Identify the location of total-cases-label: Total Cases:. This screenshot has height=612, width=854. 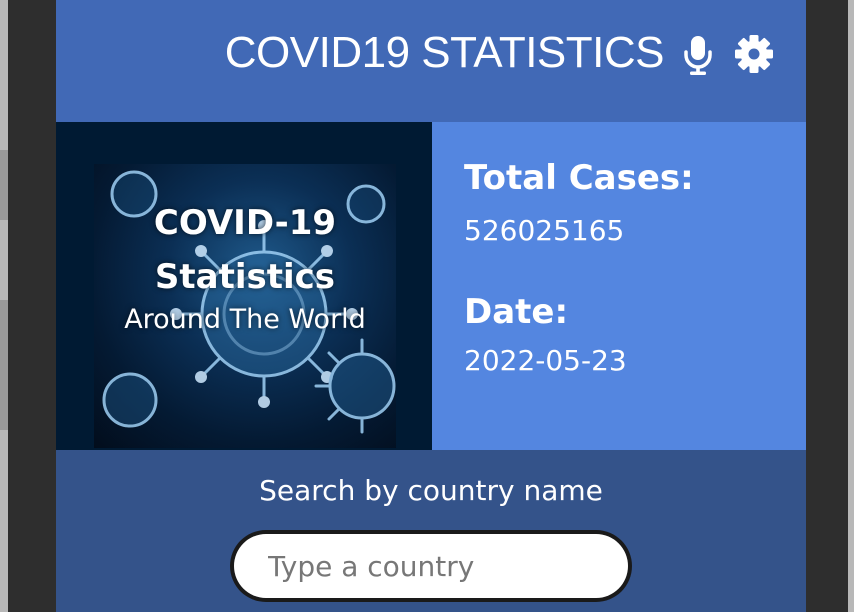
(579, 178).